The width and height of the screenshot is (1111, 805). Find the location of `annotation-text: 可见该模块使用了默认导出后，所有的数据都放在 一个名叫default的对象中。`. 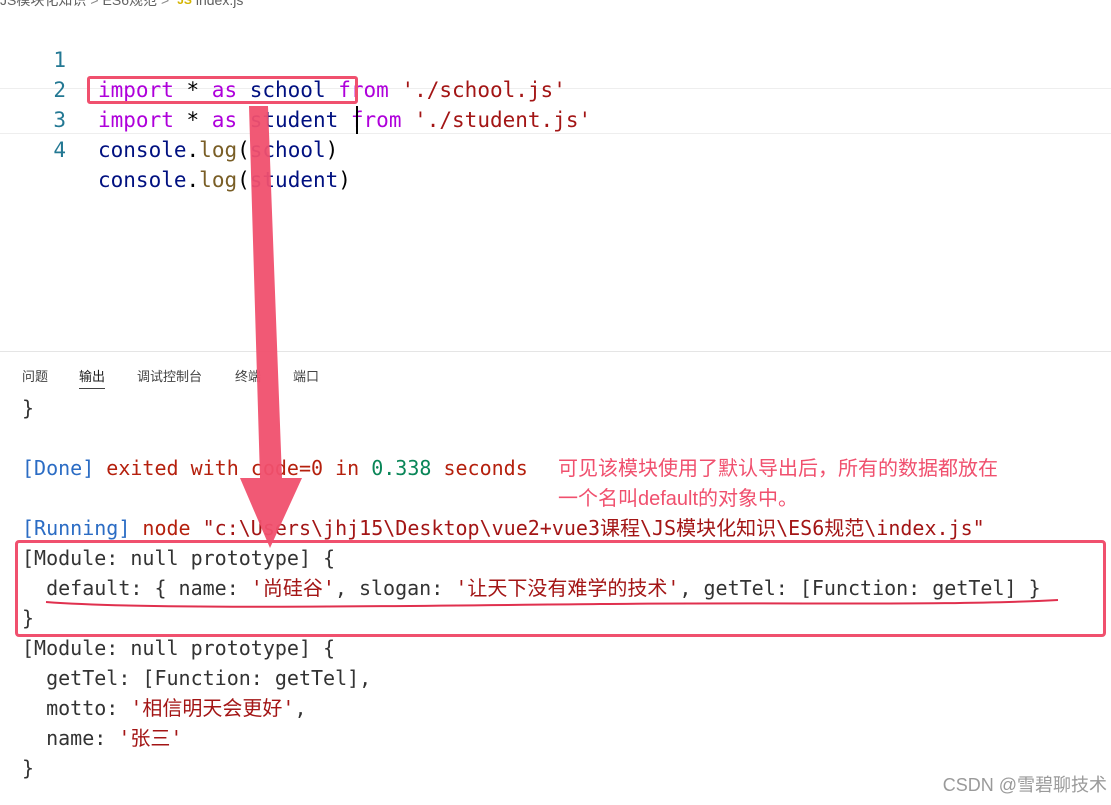

annotation-text: 可见该模块使用了默认导出后，所有的数据都放在 一个名叫default的对象中。 is located at coordinates (778, 484).